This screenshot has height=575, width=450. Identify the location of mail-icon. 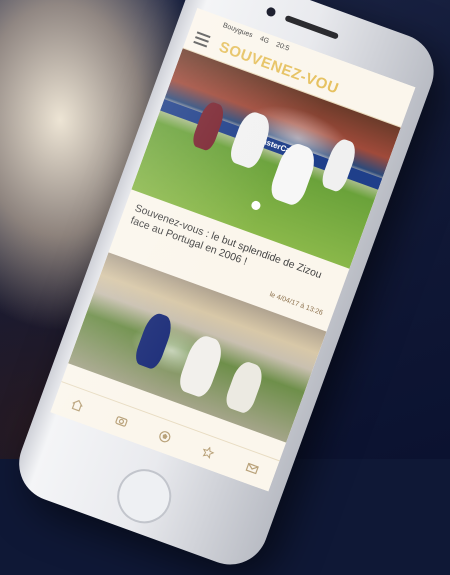
(252, 468).